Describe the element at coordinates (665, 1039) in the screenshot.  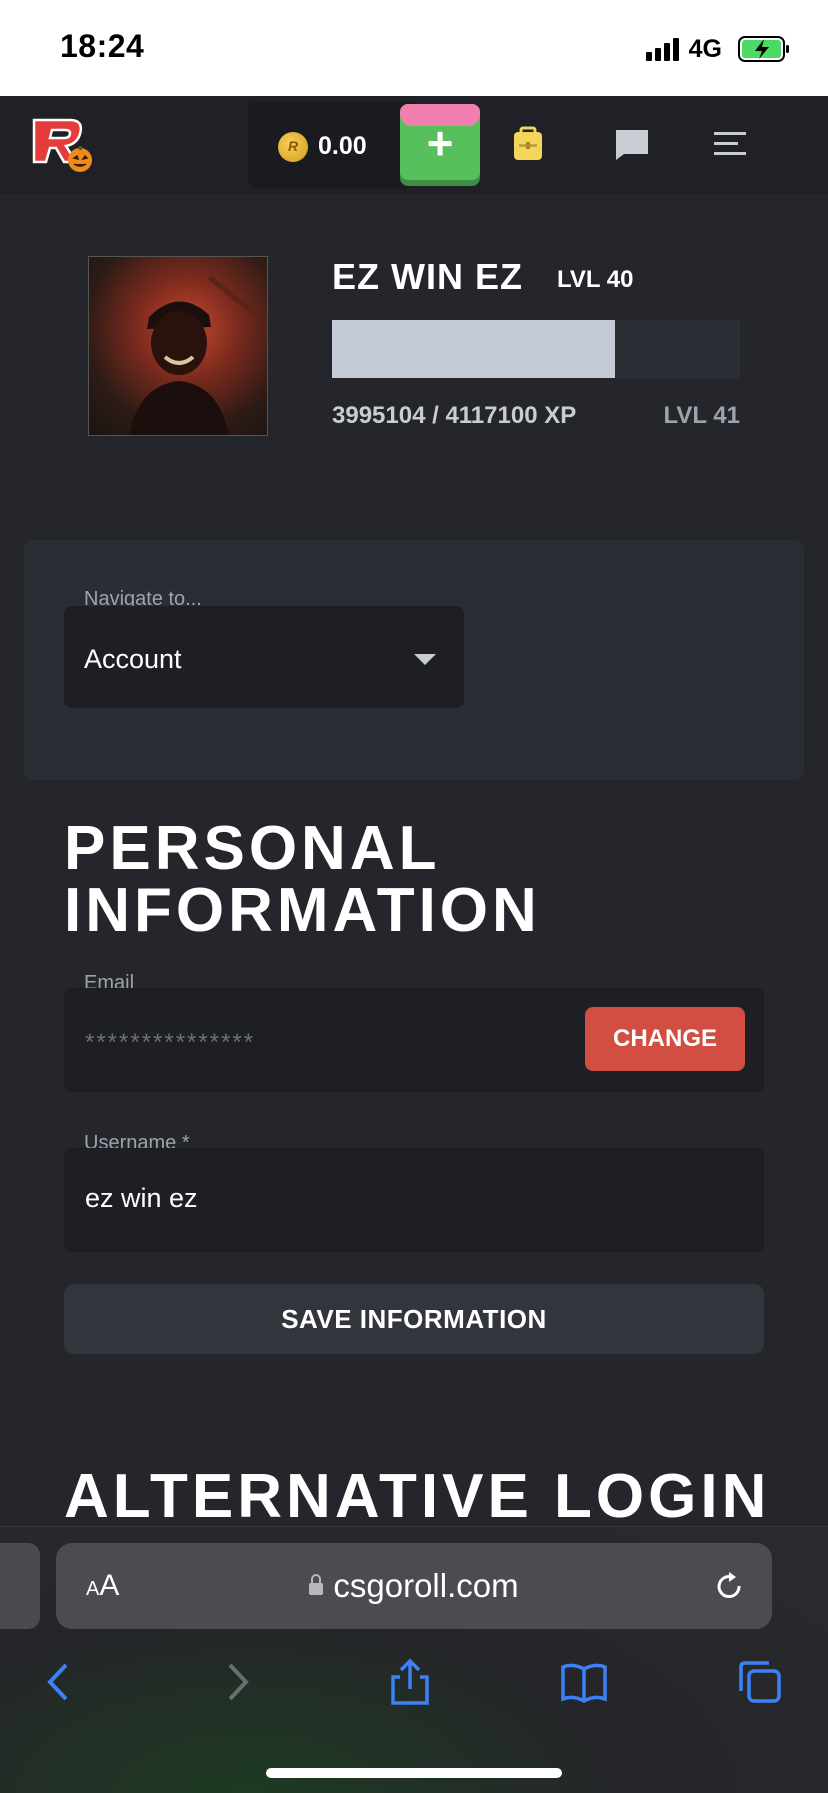
I see `change-email-button: CHANGE` at that location.